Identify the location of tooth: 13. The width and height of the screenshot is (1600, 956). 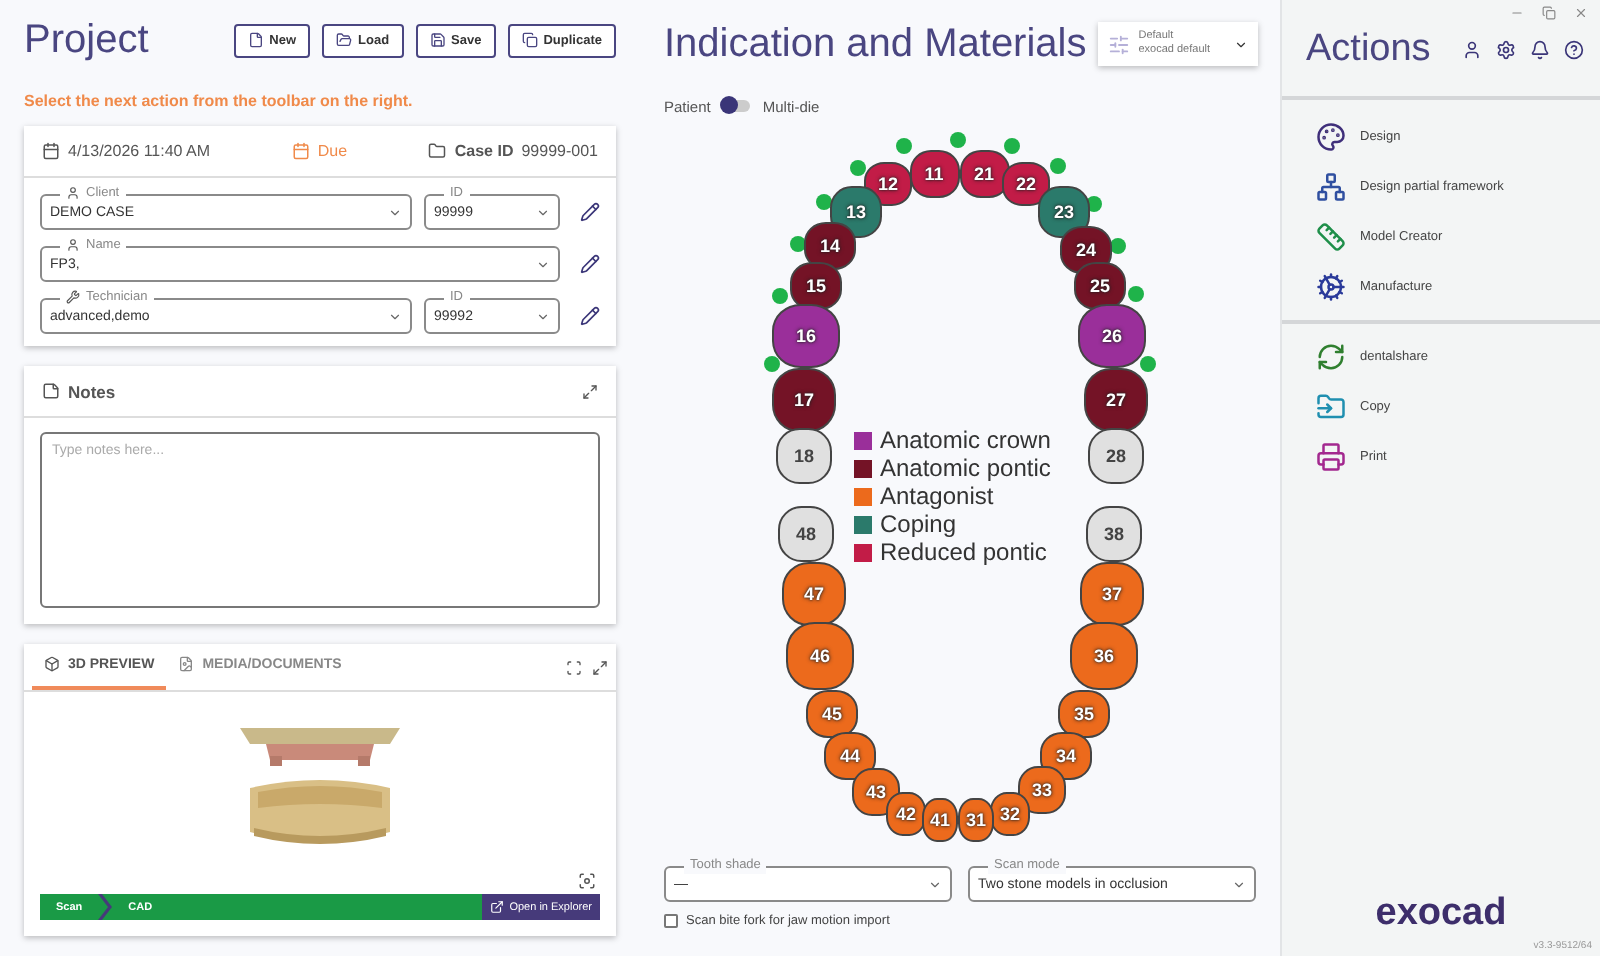
(856, 212).